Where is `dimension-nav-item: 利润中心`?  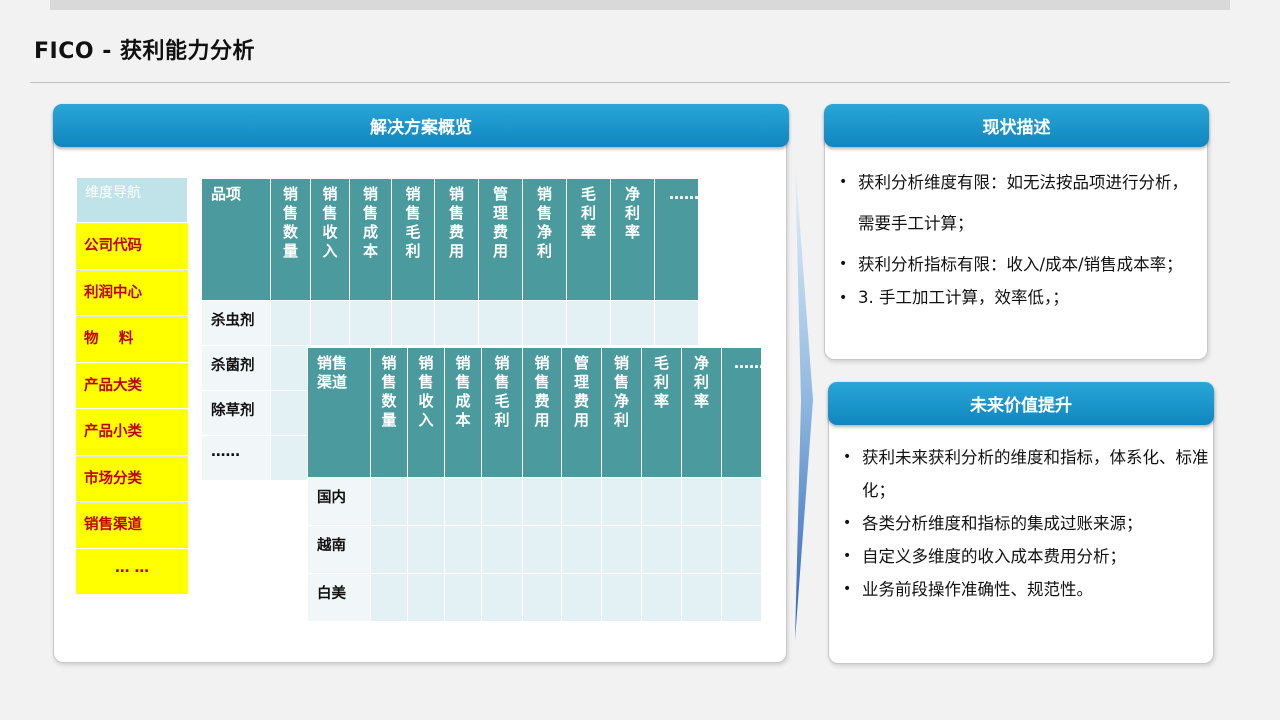 dimension-nav-item: 利润中心 is located at coordinates (132, 292).